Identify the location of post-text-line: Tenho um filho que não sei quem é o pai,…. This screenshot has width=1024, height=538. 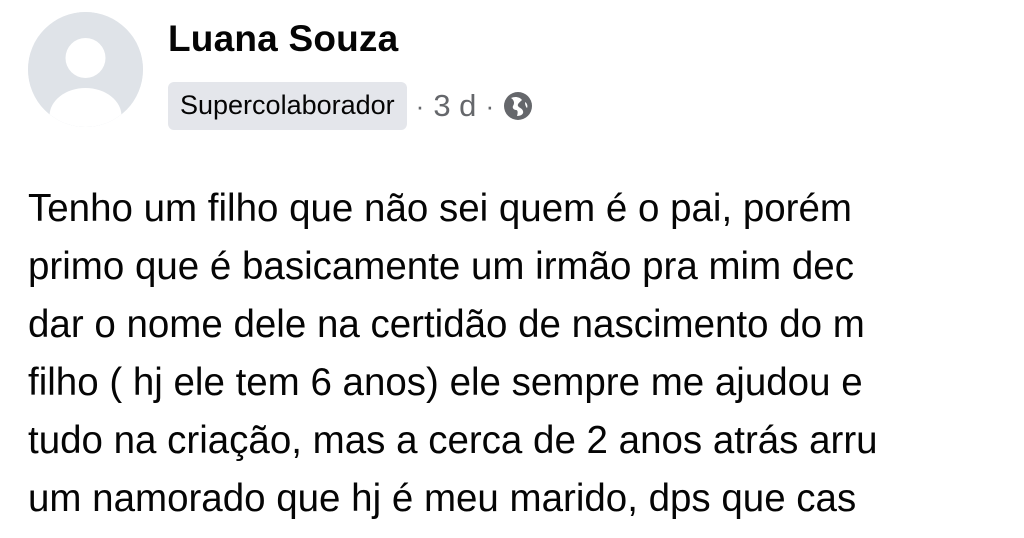
(440, 208).